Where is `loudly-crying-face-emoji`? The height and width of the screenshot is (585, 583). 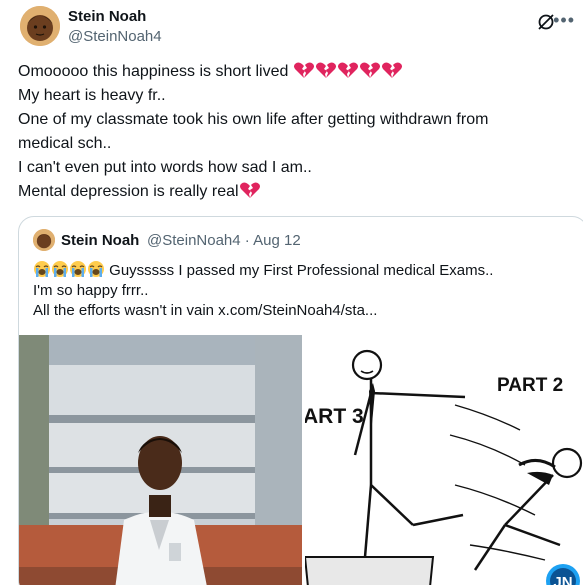
loudly-crying-face-emoji is located at coordinates (71, 270).